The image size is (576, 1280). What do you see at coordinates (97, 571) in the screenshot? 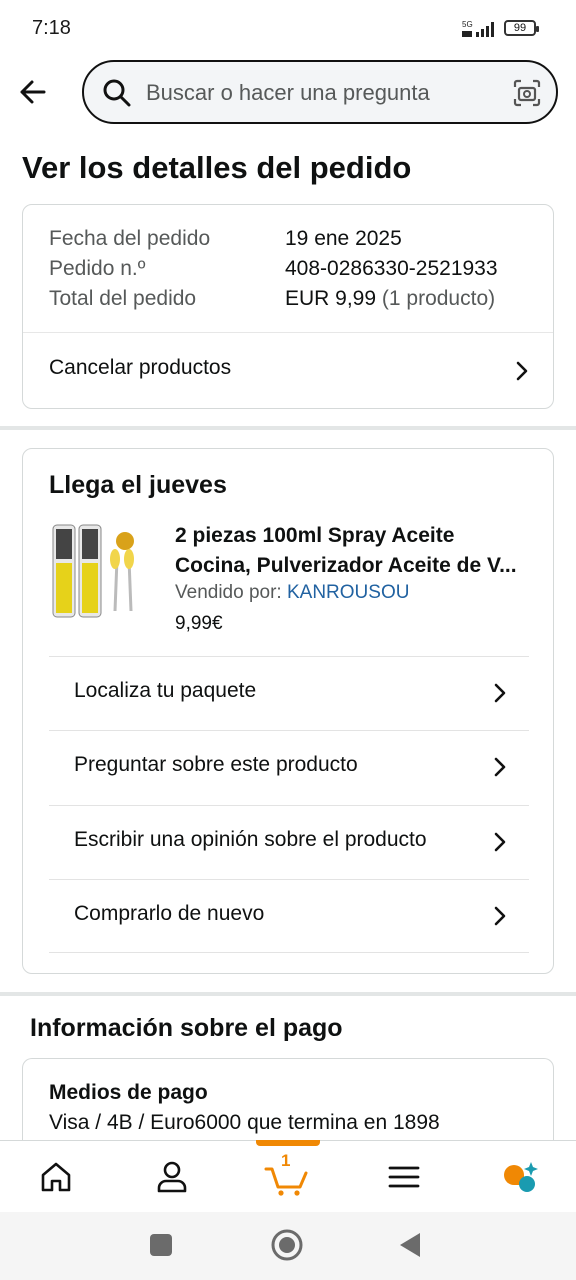
I see `product-image` at bounding box center [97, 571].